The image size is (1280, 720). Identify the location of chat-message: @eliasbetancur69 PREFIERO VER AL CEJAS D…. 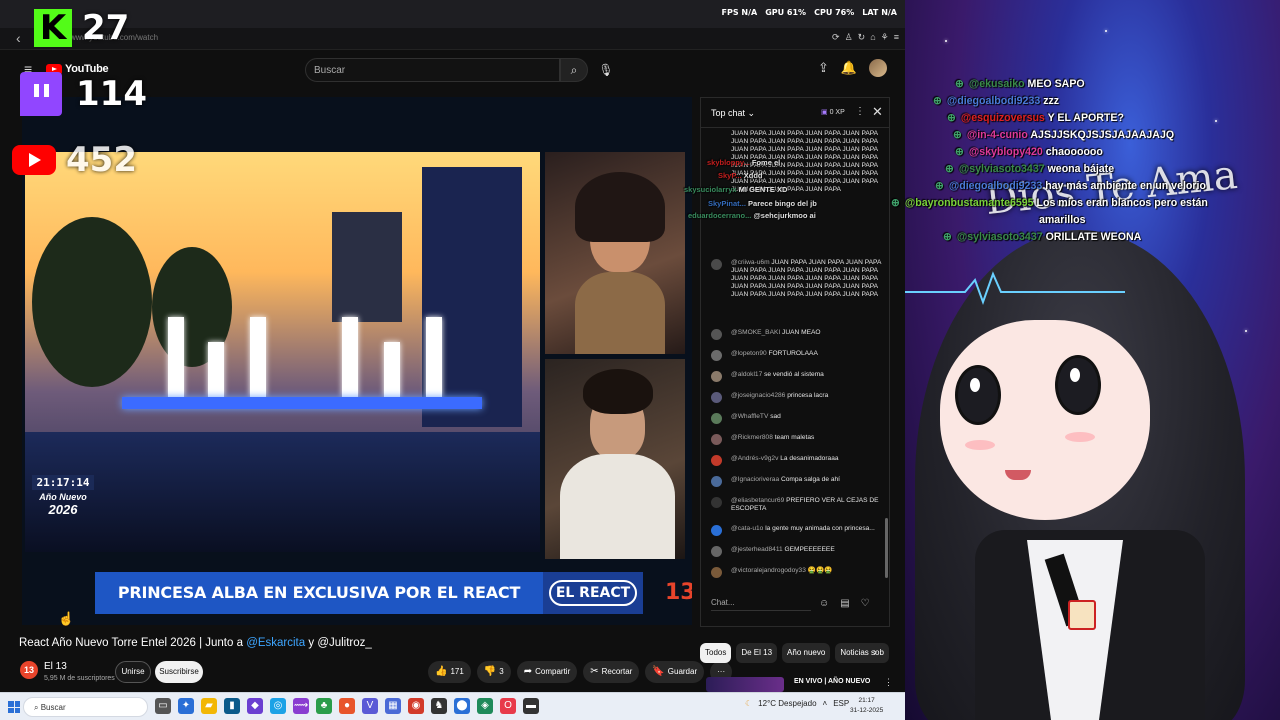
(796, 505).